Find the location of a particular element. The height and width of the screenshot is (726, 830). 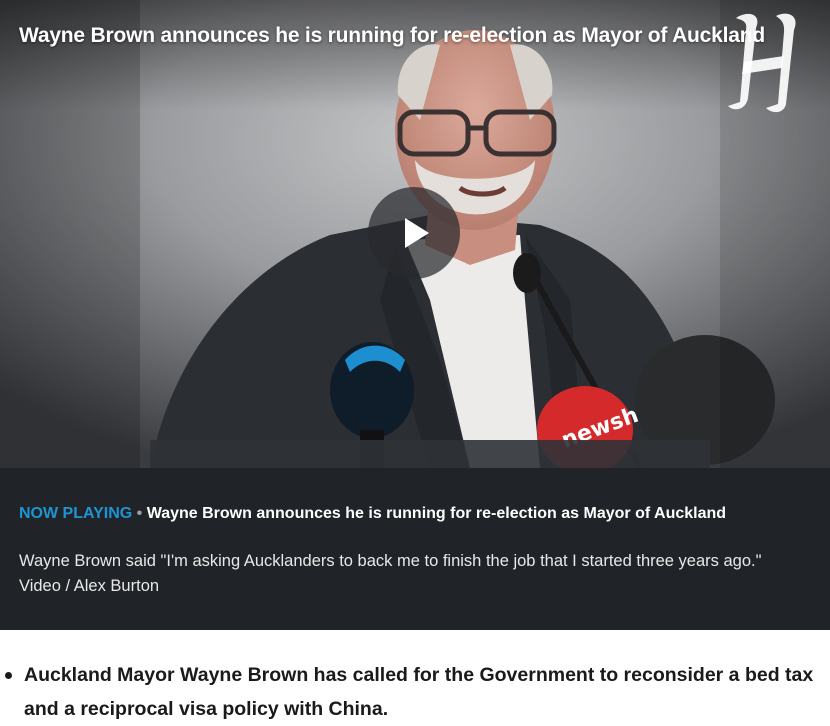

play-button is located at coordinates (414, 233).